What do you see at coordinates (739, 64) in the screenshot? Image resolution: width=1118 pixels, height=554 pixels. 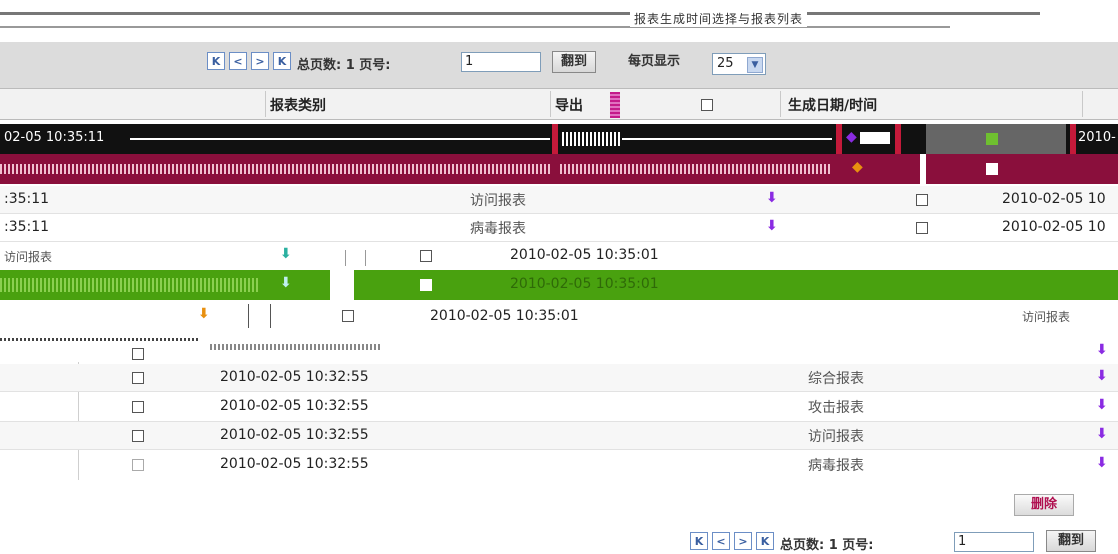 I see `per-page-select: 25 ▼` at bounding box center [739, 64].